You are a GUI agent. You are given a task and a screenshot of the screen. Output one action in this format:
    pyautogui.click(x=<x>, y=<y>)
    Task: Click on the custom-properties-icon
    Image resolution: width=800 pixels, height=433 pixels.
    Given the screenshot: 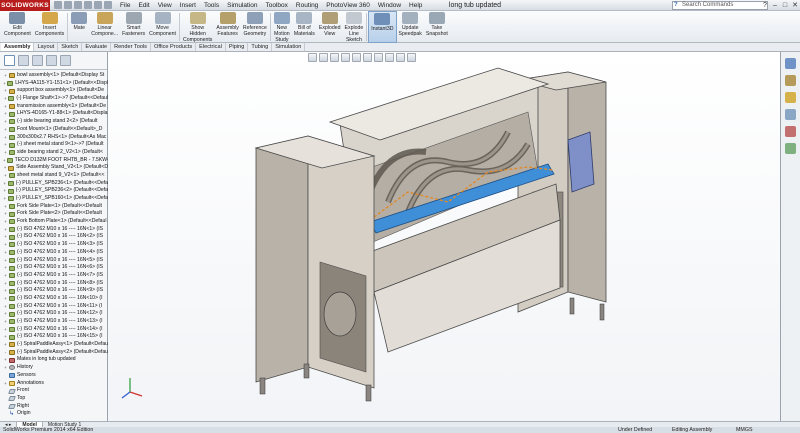 What is the action you would take?
    pyautogui.click(x=790, y=148)
    